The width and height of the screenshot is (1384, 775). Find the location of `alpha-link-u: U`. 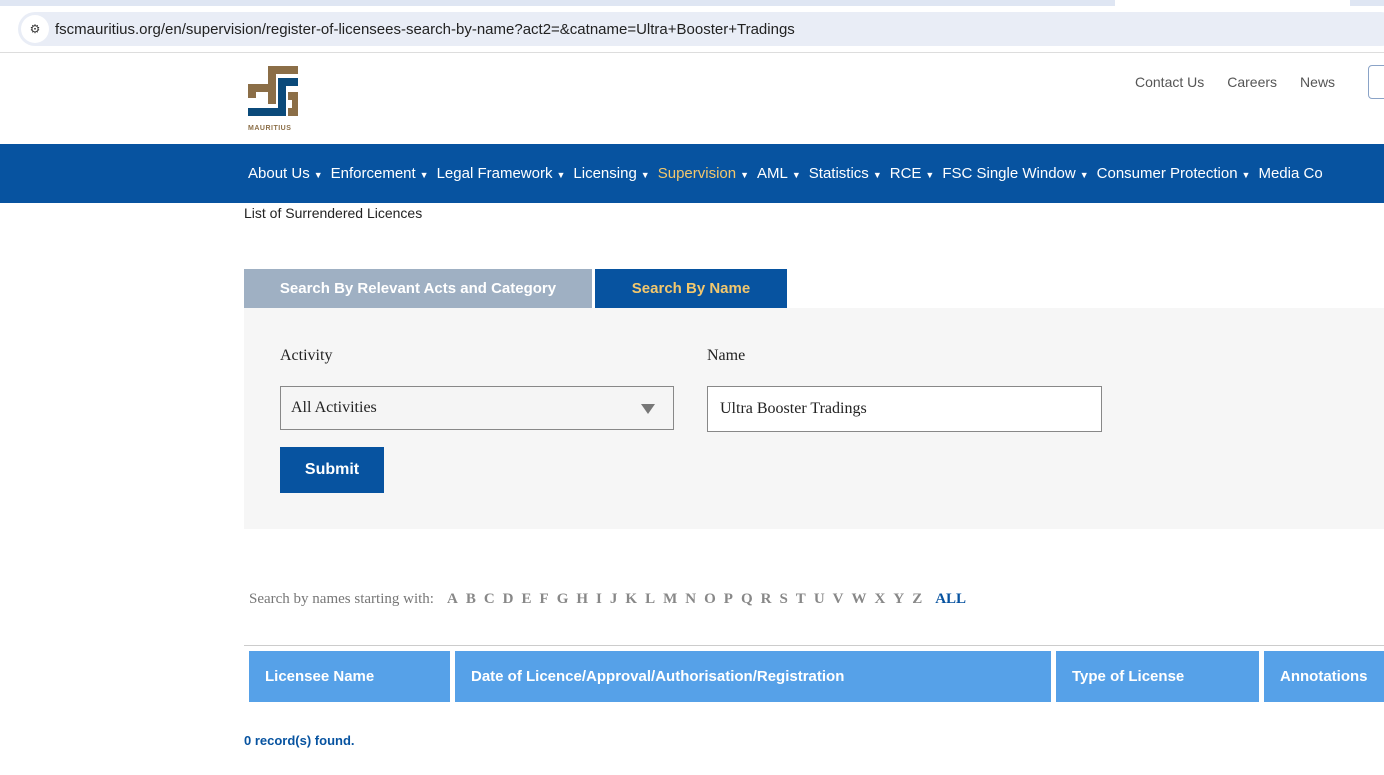

alpha-link-u: U is located at coordinates (819, 599).